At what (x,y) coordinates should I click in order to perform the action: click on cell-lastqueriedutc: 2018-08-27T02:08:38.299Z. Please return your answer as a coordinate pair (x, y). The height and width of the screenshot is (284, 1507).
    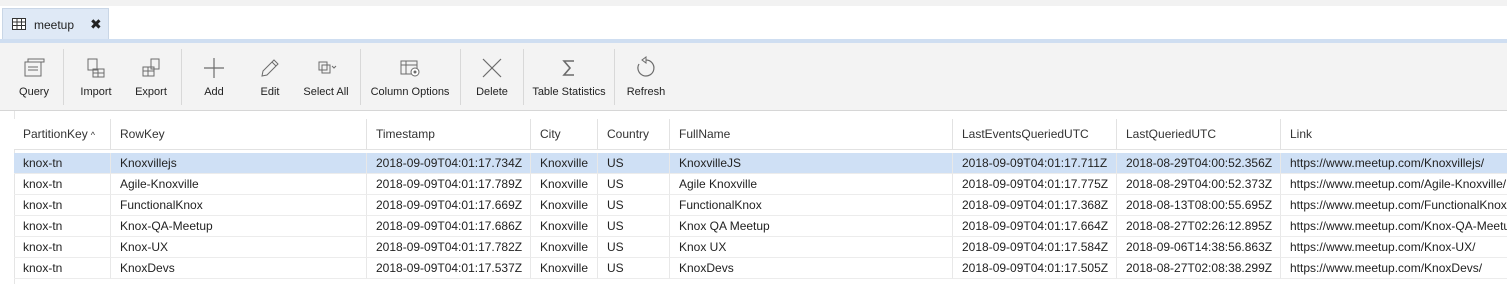
    Looking at the image, I should click on (1199, 268).